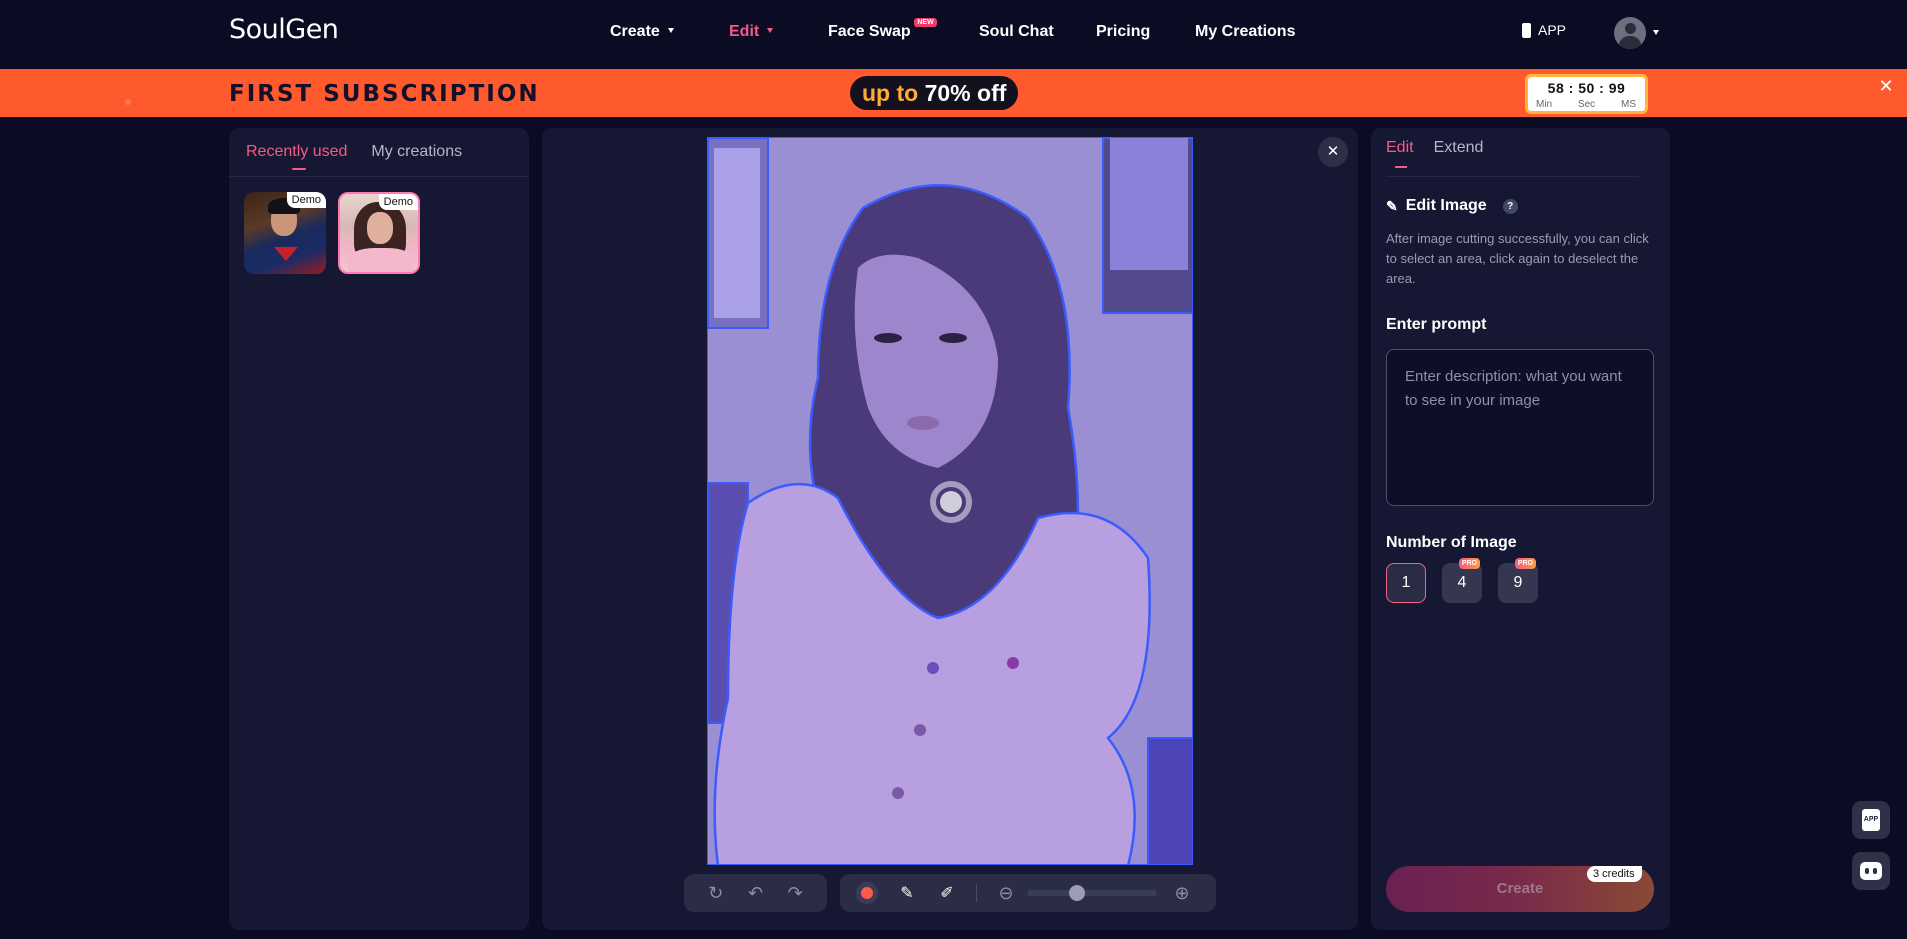 The width and height of the screenshot is (1907, 939). What do you see at coordinates (1451, 542) in the screenshot?
I see `number-of-image-label: Number of Image` at bounding box center [1451, 542].